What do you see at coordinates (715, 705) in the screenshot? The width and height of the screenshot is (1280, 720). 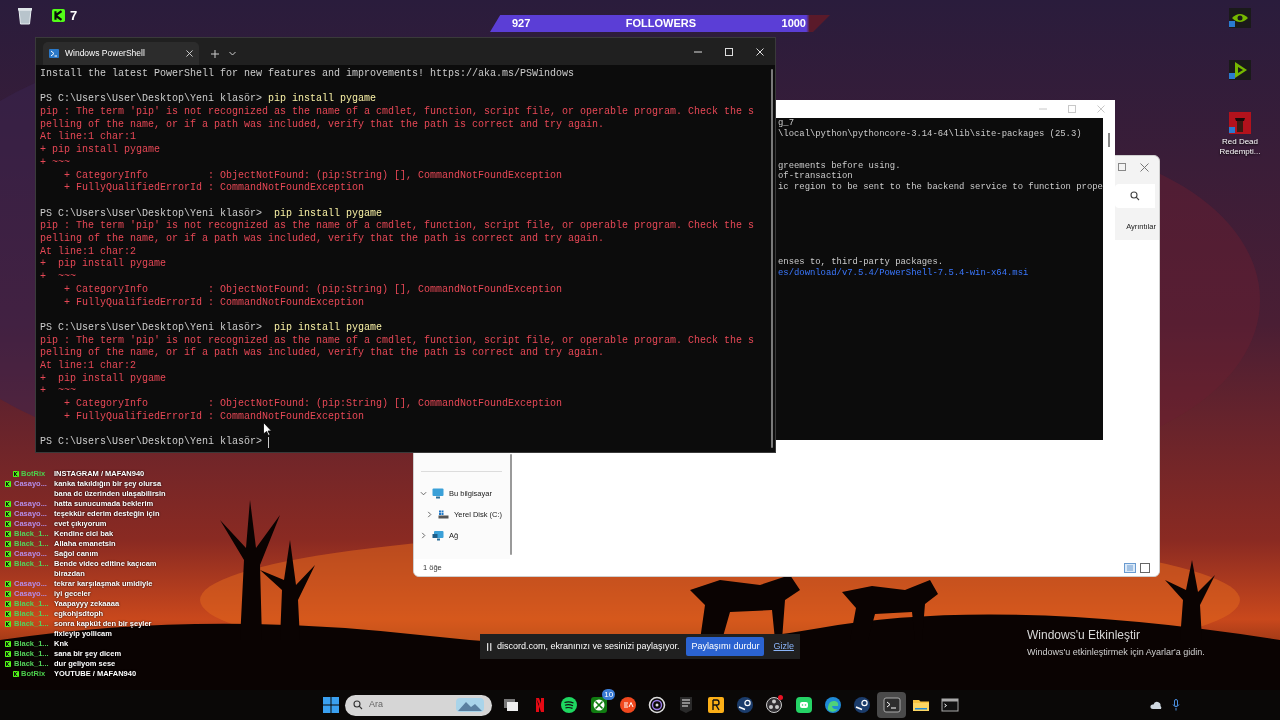 I see `star-logo-icon` at bounding box center [715, 705].